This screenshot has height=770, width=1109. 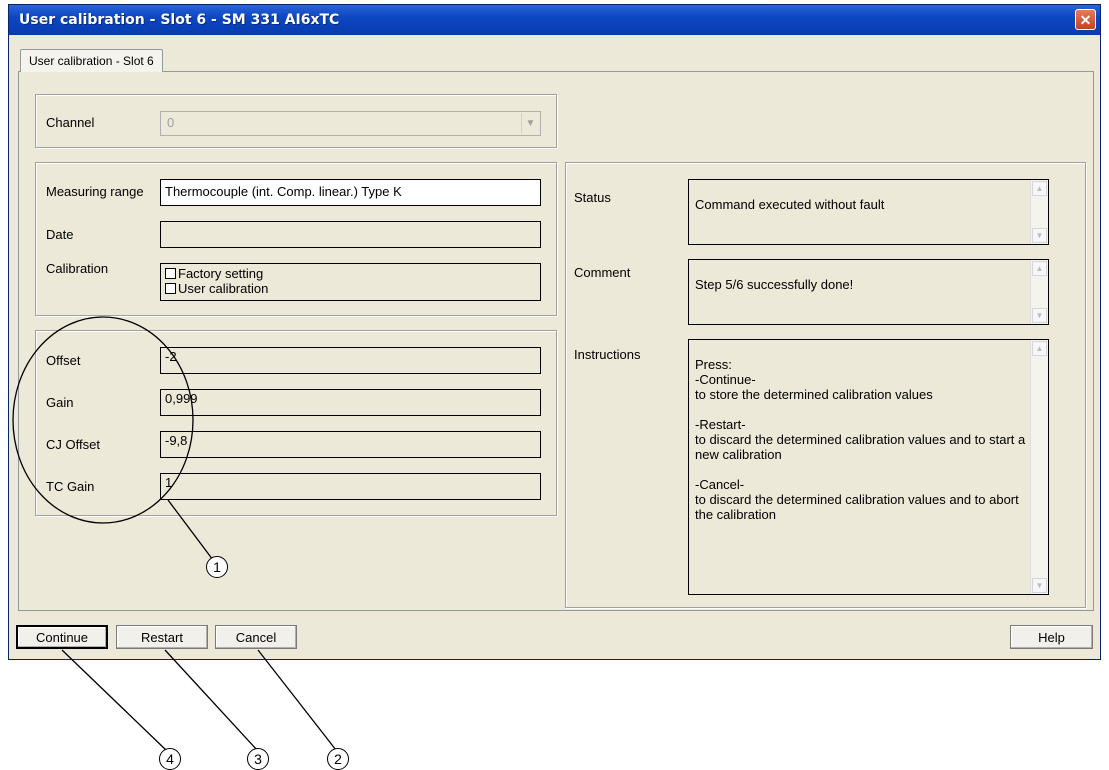 I want to click on callout-3: 3, so click(x=258, y=759).